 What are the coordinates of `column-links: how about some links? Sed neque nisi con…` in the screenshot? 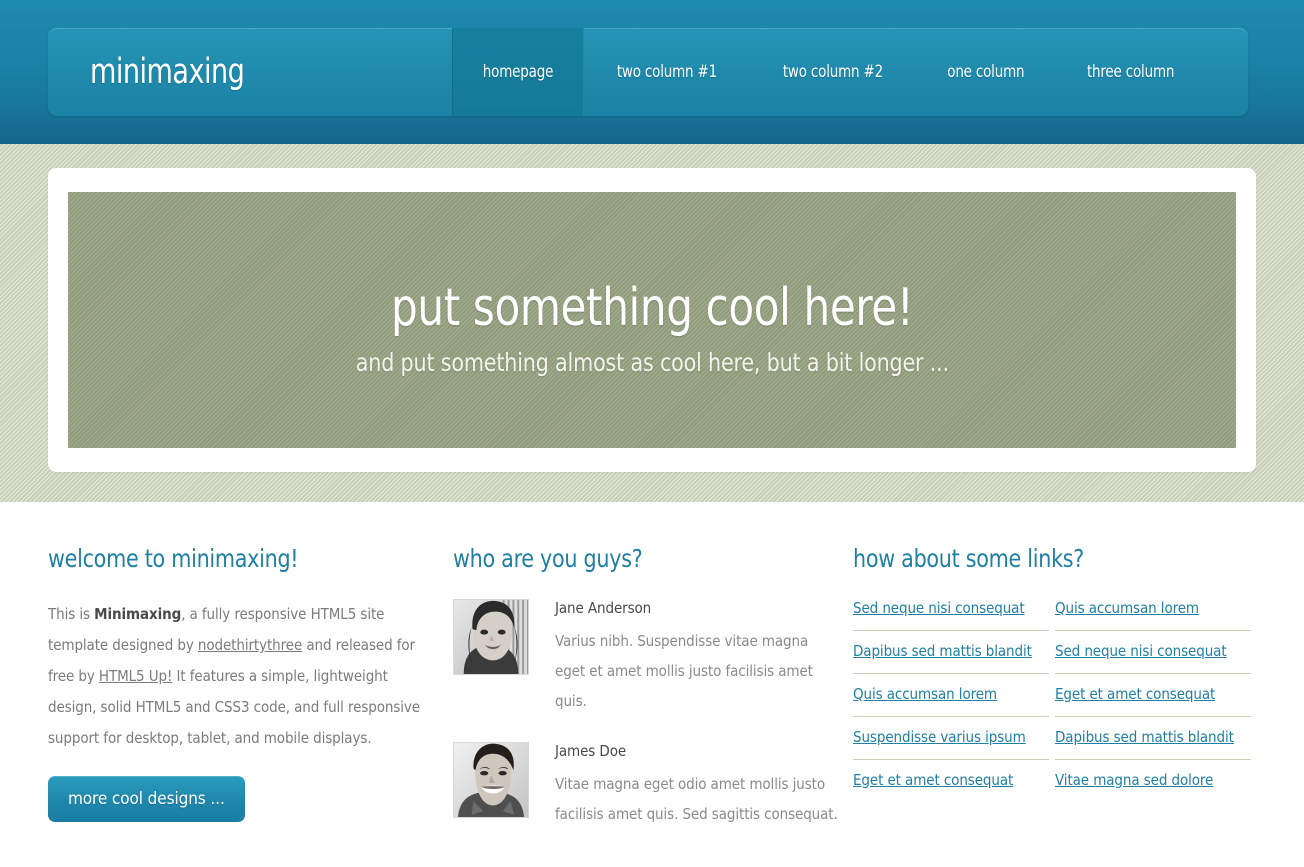 It's located at (1047, 705).